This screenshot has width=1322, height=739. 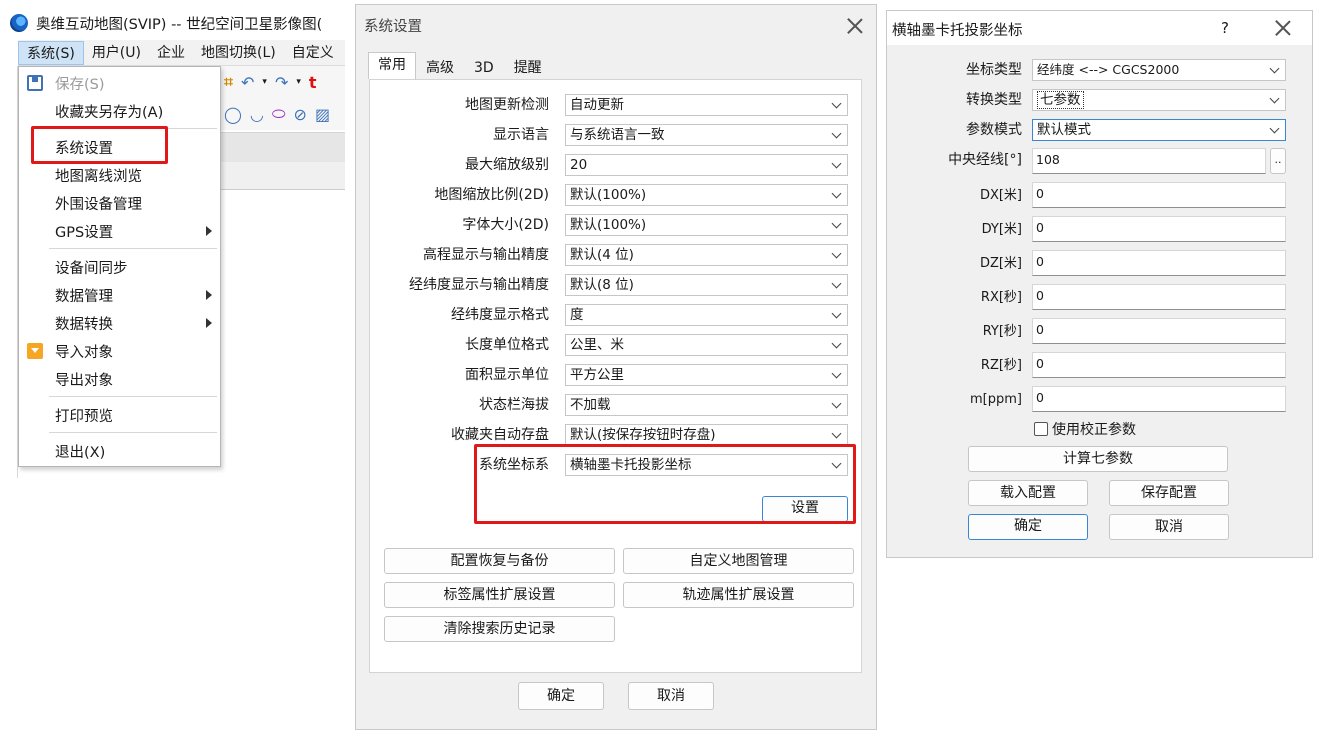 What do you see at coordinates (500, 435) in the screenshot?
I see `setting-label: 收藏夹自动存盘` at bounding box center [500, 435].